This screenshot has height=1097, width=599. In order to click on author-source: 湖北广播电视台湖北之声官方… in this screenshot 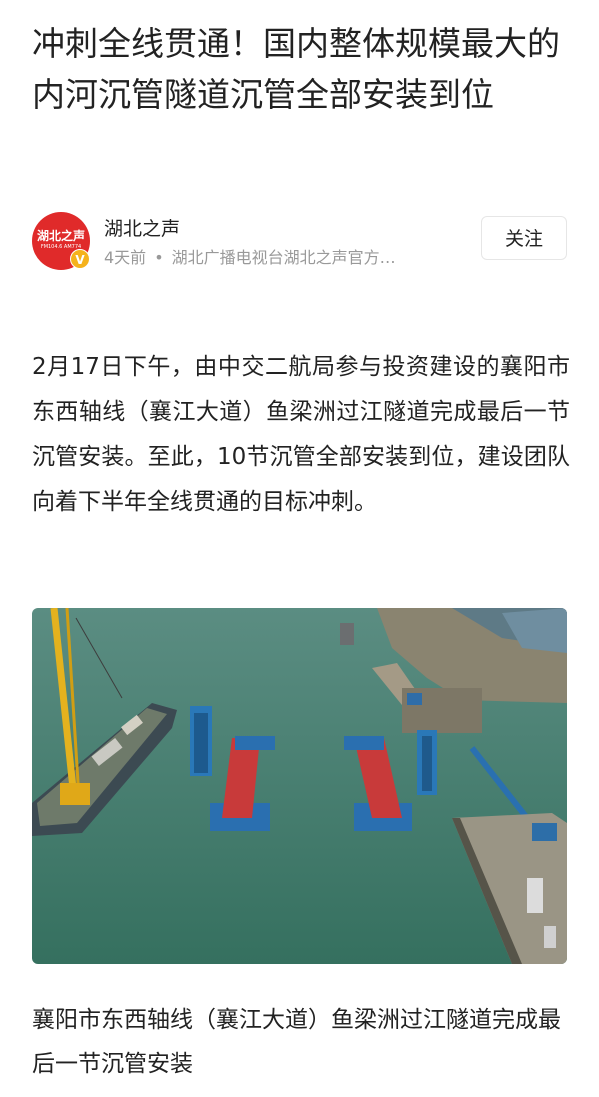, I will do `click(283, 257)`.